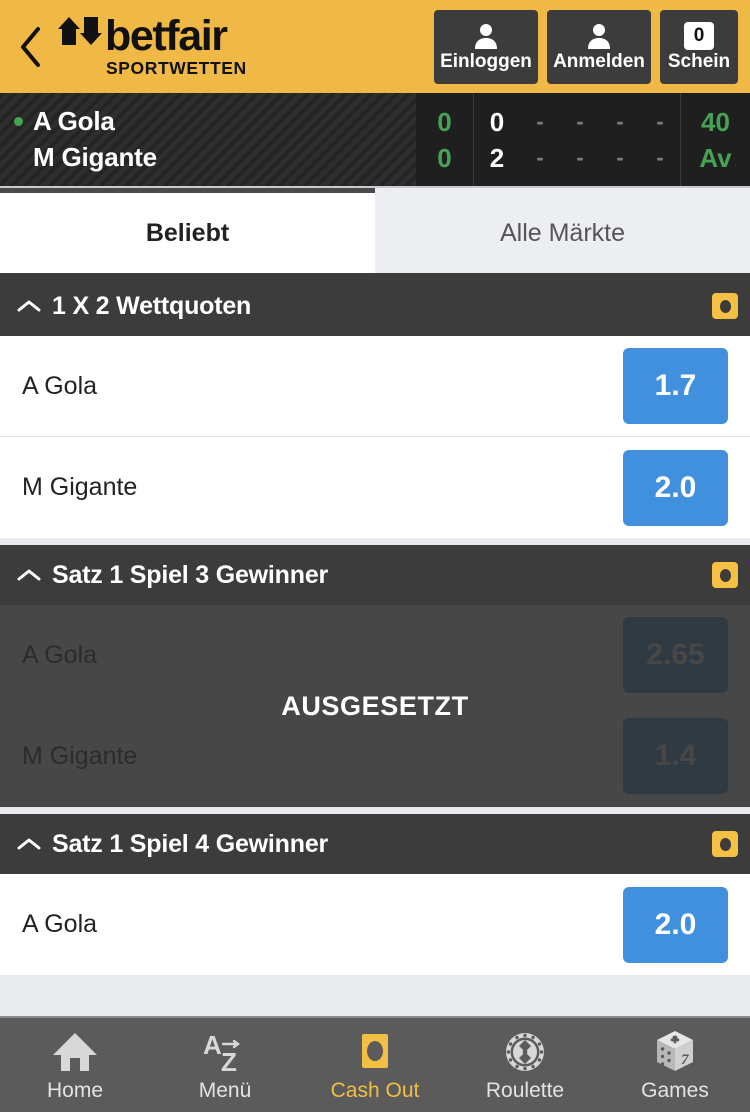 Image resolution: width=750 pixels, height=1112 pixels. Describe the element at coordinates (675, 386) in the screenshot. I see `odds-button: 1.7` at that location.